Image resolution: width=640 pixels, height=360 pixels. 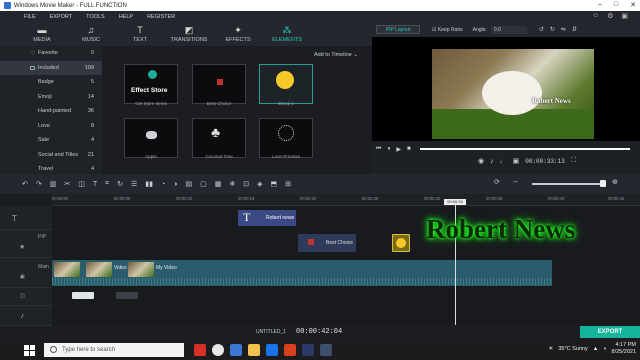 I want to click on sidebar-item-social-titles: Social and Titles 21, so click(x=51, y=155).